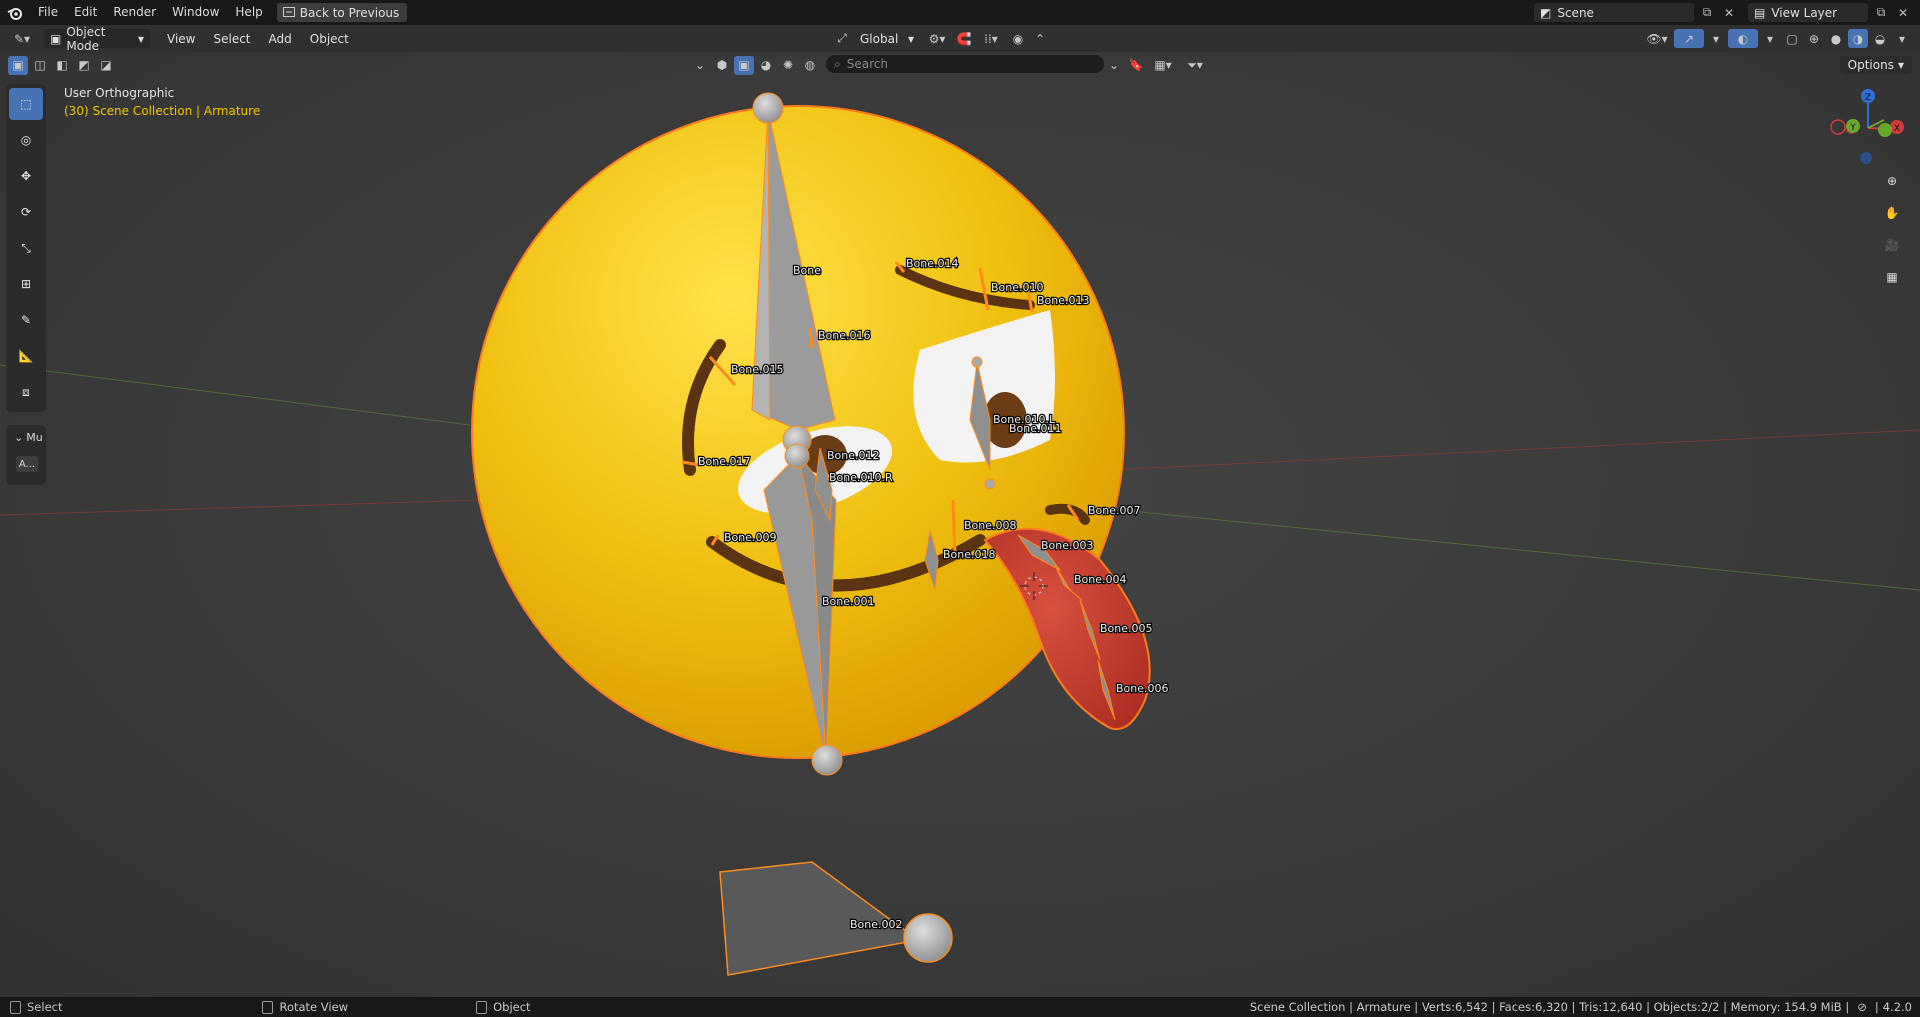 This screenshot has width=1920, height=1017. Describe the element at coordinates (231, 39) in the screenshot. I see `menu-select: Select` at that location.